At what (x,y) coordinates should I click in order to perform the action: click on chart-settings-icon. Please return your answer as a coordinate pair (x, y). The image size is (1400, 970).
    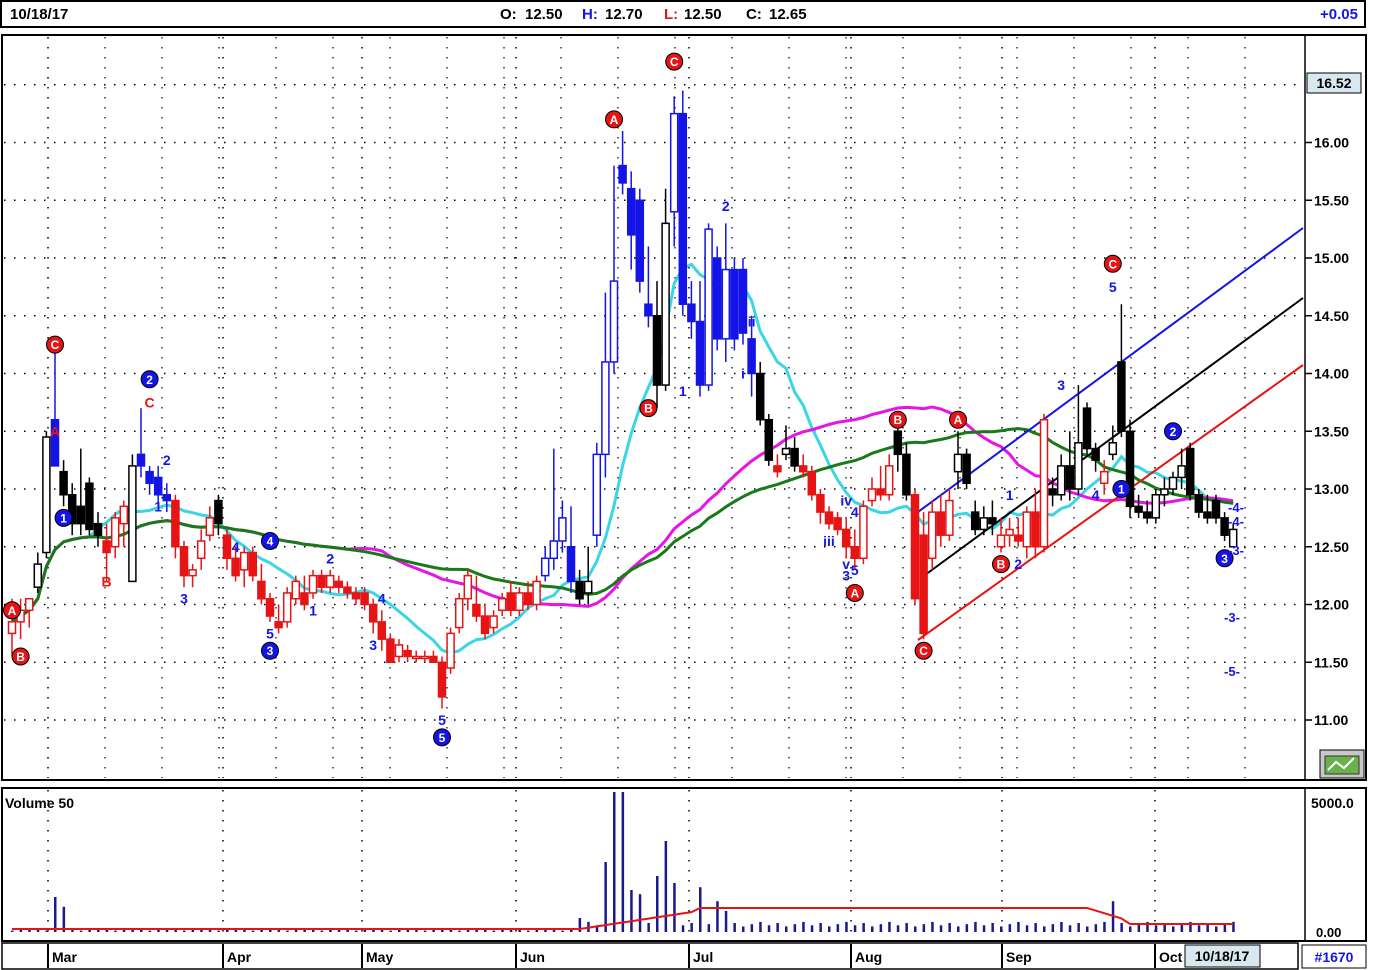
    Looking at the image, I should click on (1342, 764).